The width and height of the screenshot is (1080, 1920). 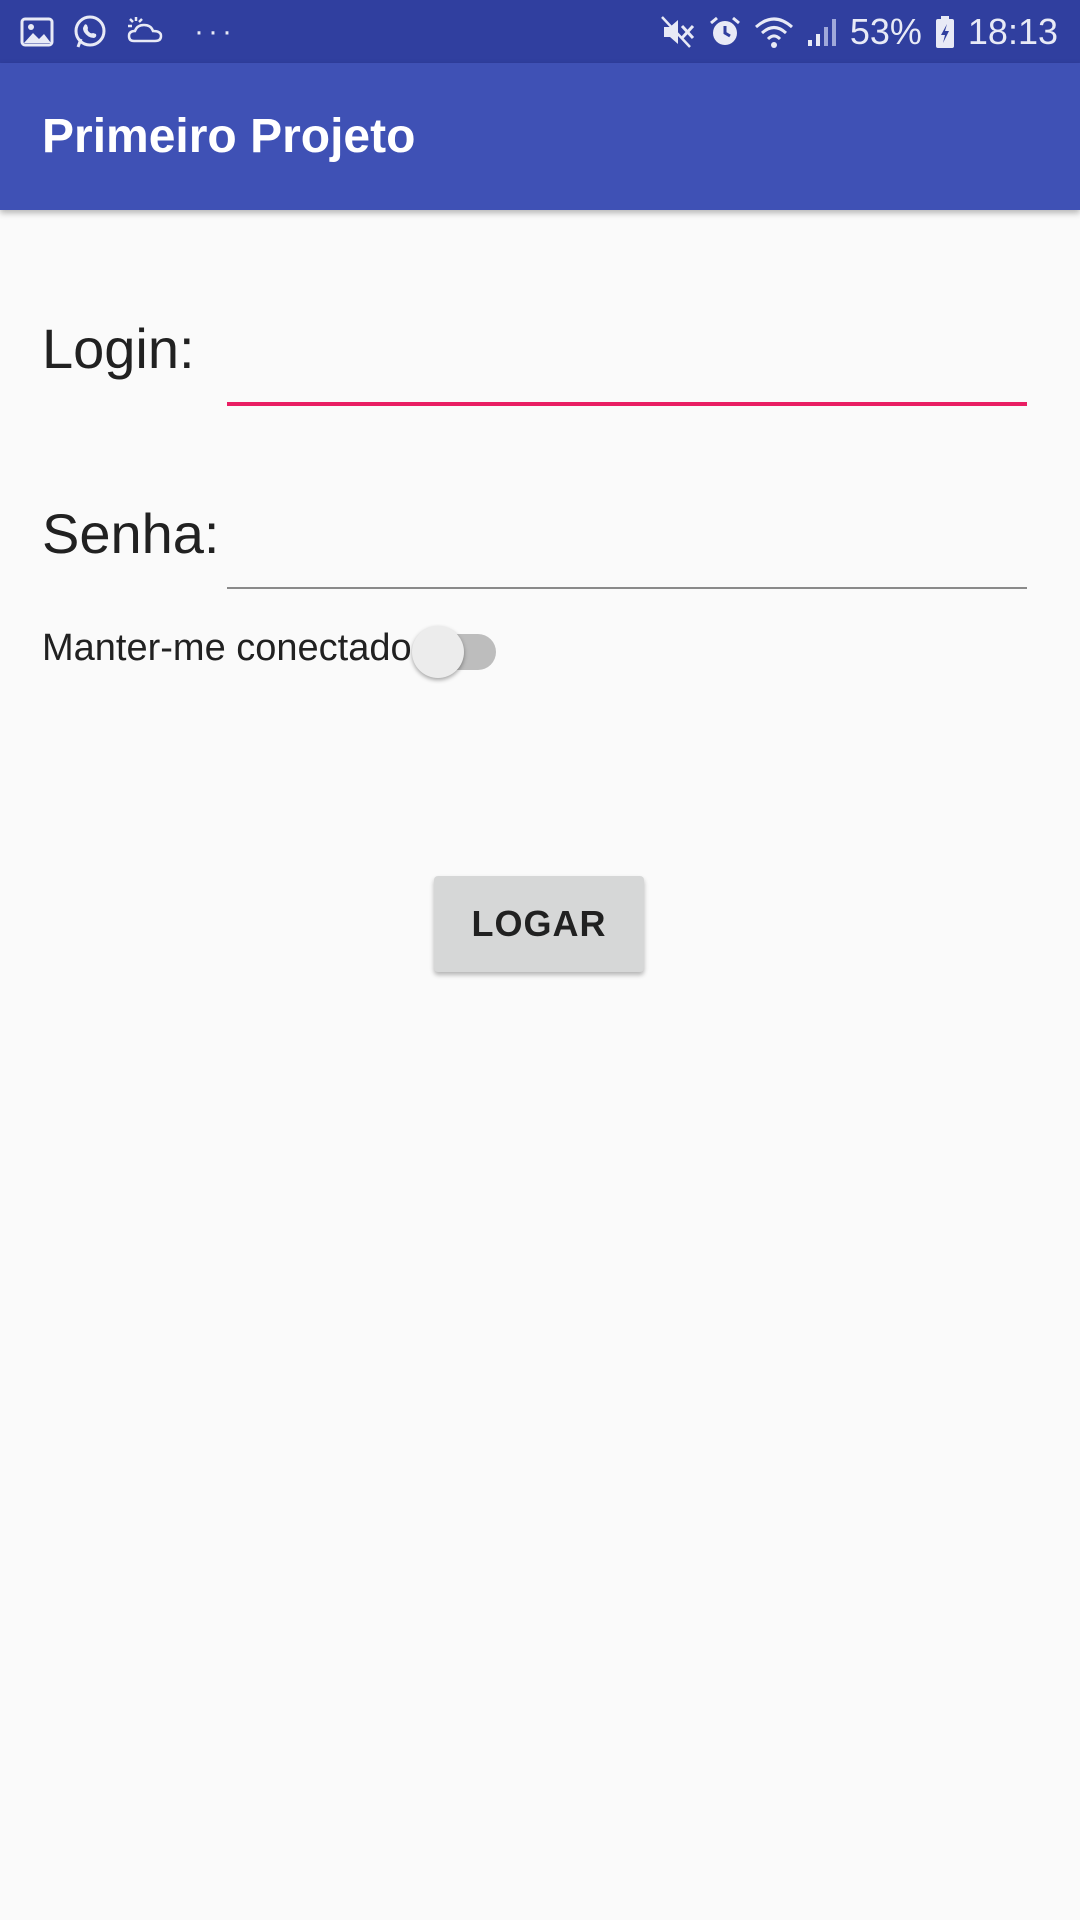 What do you see at coordinates (118, 348) in the screenshot?
I see `login-label: Login:` at bounding box center [118, 348].